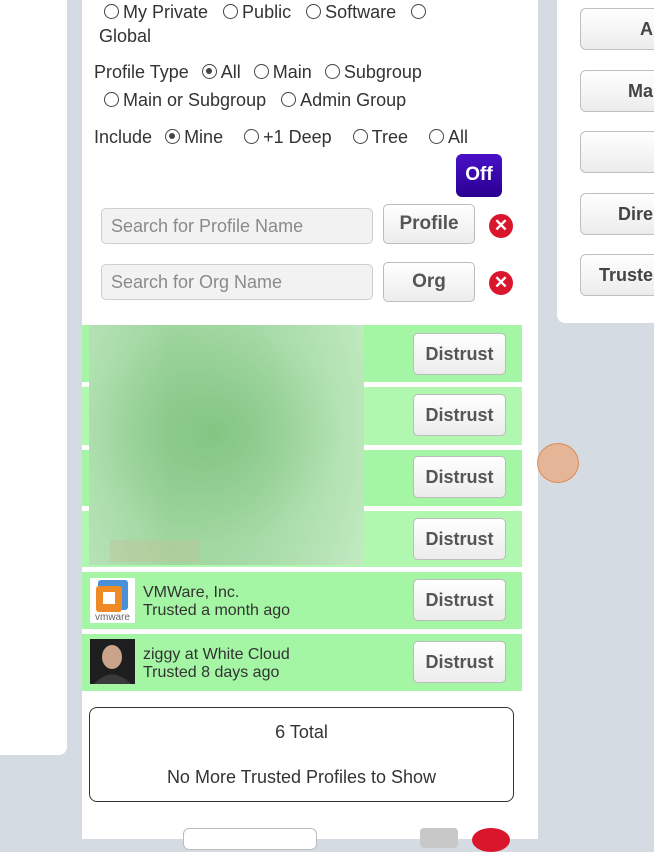 The height and width of the screenshot is (852, 654). I want to click on vmware-logo: vmware, so click(112, 600).